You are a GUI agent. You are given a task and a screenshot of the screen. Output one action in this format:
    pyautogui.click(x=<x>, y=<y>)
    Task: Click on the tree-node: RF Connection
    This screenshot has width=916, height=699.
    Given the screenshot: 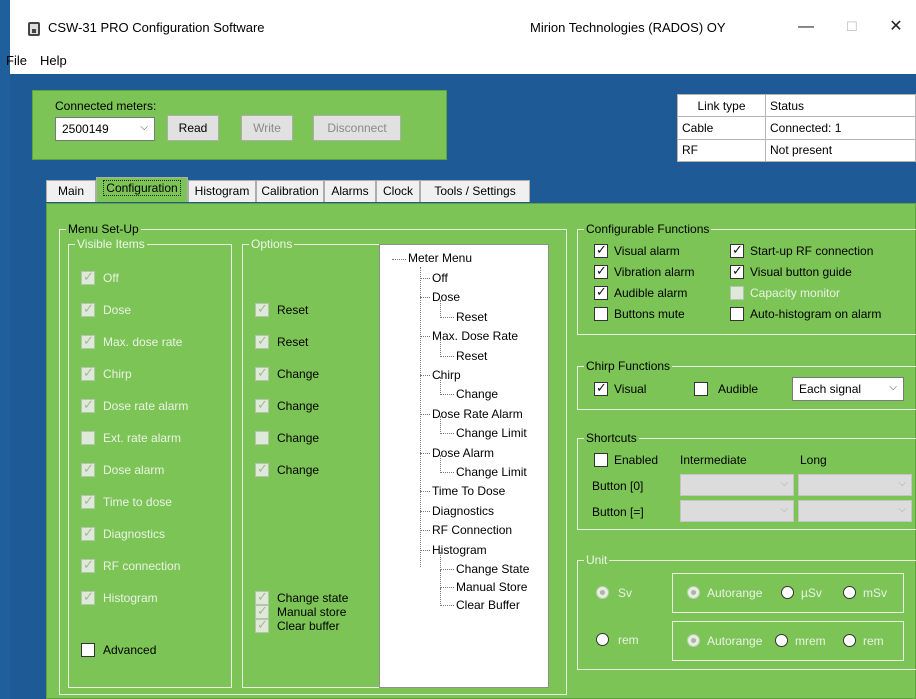 What is the action you would take?
    pyautogui.click(x=472, y=530)
    